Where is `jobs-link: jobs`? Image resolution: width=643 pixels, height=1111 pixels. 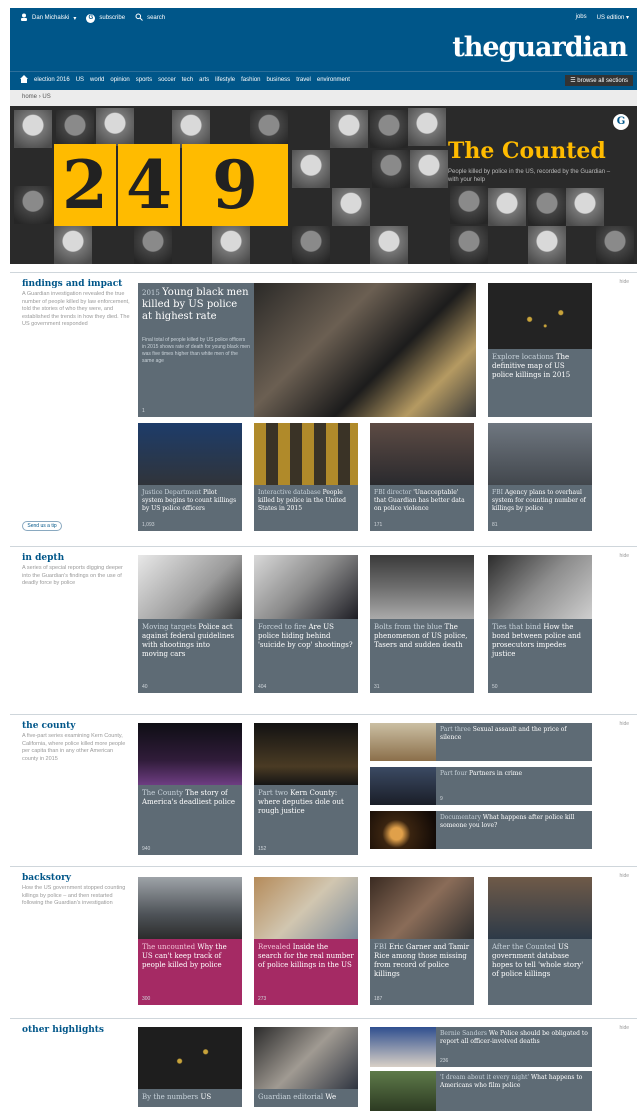 jobs-link: jobs is located at coordinates (581, 17).